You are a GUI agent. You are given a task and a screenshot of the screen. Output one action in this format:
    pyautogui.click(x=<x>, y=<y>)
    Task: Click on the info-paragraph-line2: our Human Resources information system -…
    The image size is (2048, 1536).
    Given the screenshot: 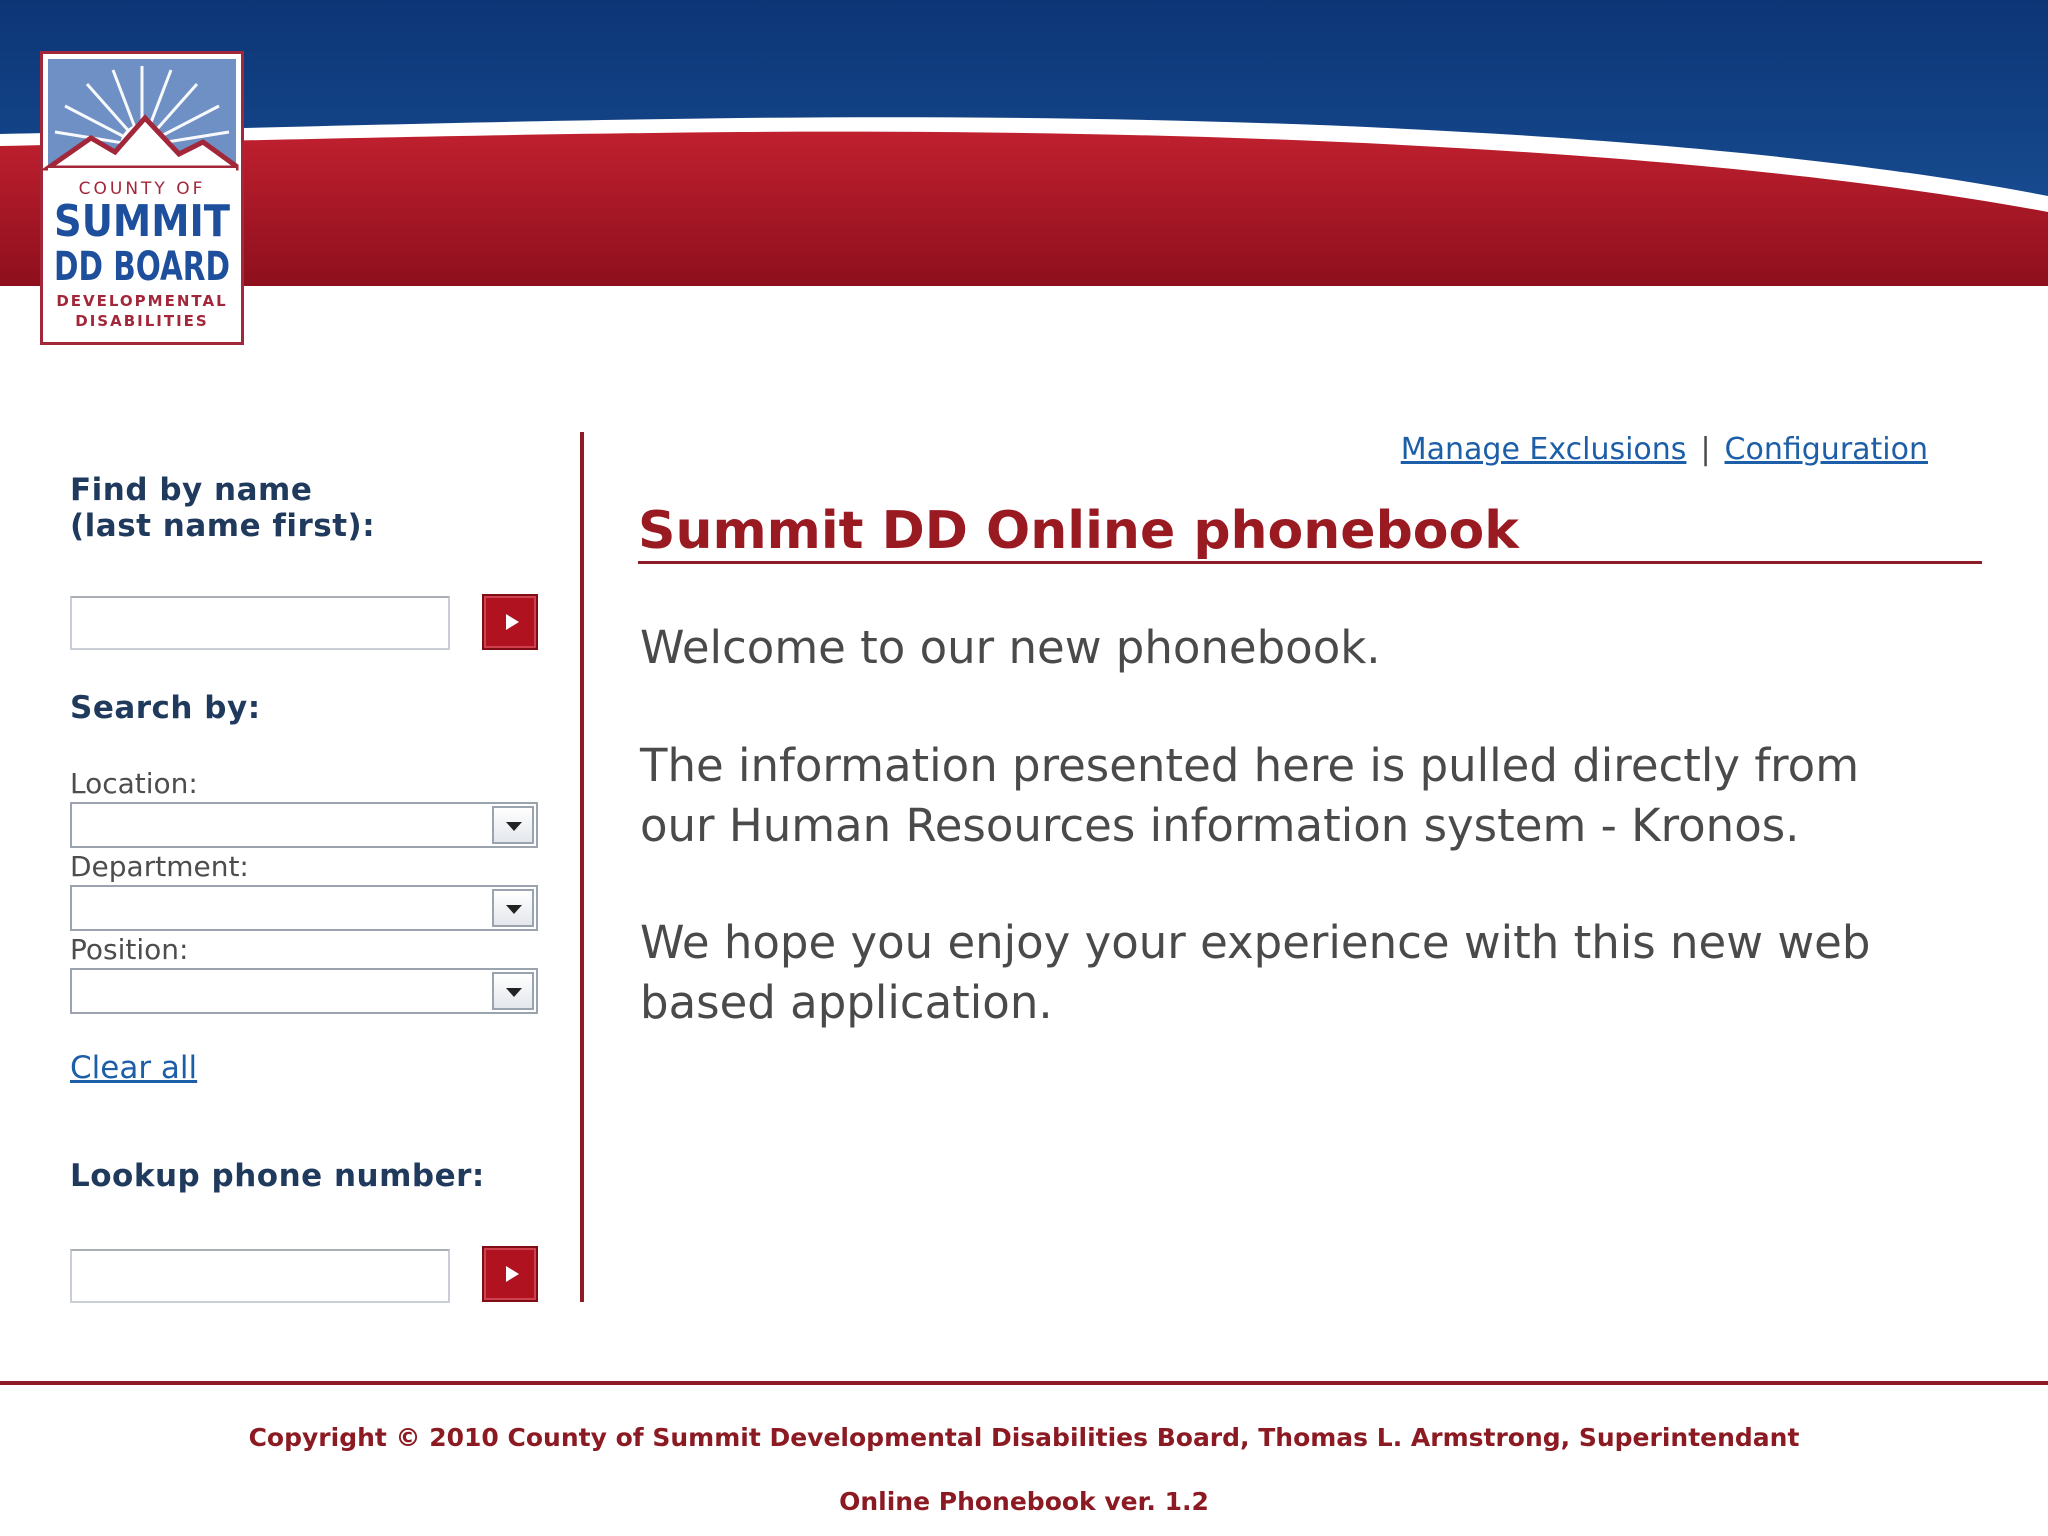 What is the action you would take?
    pyautogui.click(x=1220, y=825)
    